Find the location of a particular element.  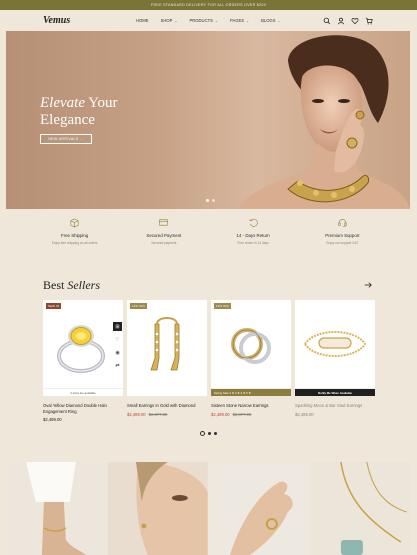

sale-countdown: Spring Sale 4 ★ 2 ★ 4 ★ 5 ★ is located at coordinates (251, 392).